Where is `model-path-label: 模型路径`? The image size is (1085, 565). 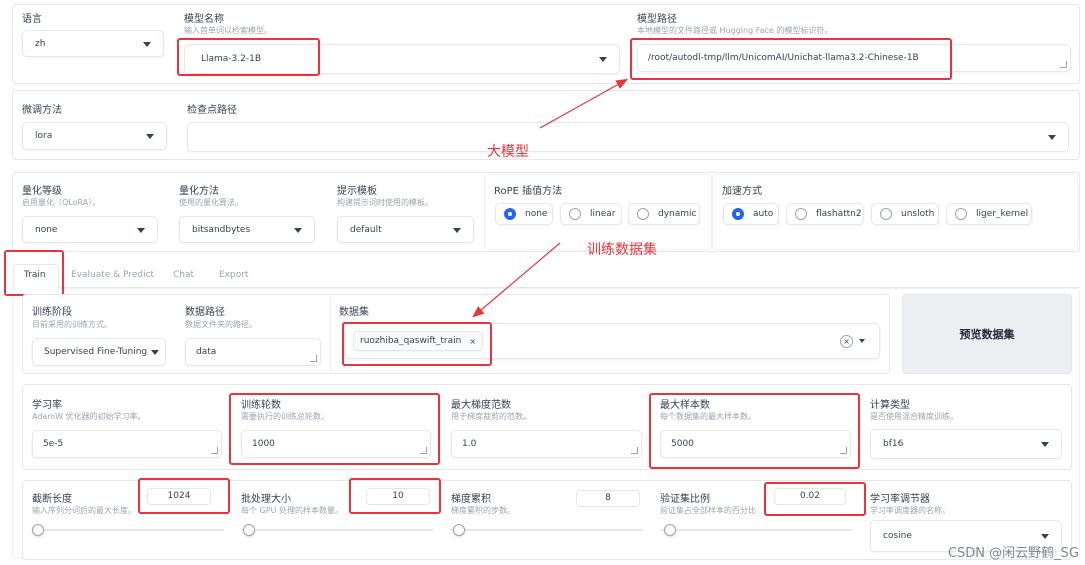
model-path-label: 模型路径 is located at coordinates (657, 19).